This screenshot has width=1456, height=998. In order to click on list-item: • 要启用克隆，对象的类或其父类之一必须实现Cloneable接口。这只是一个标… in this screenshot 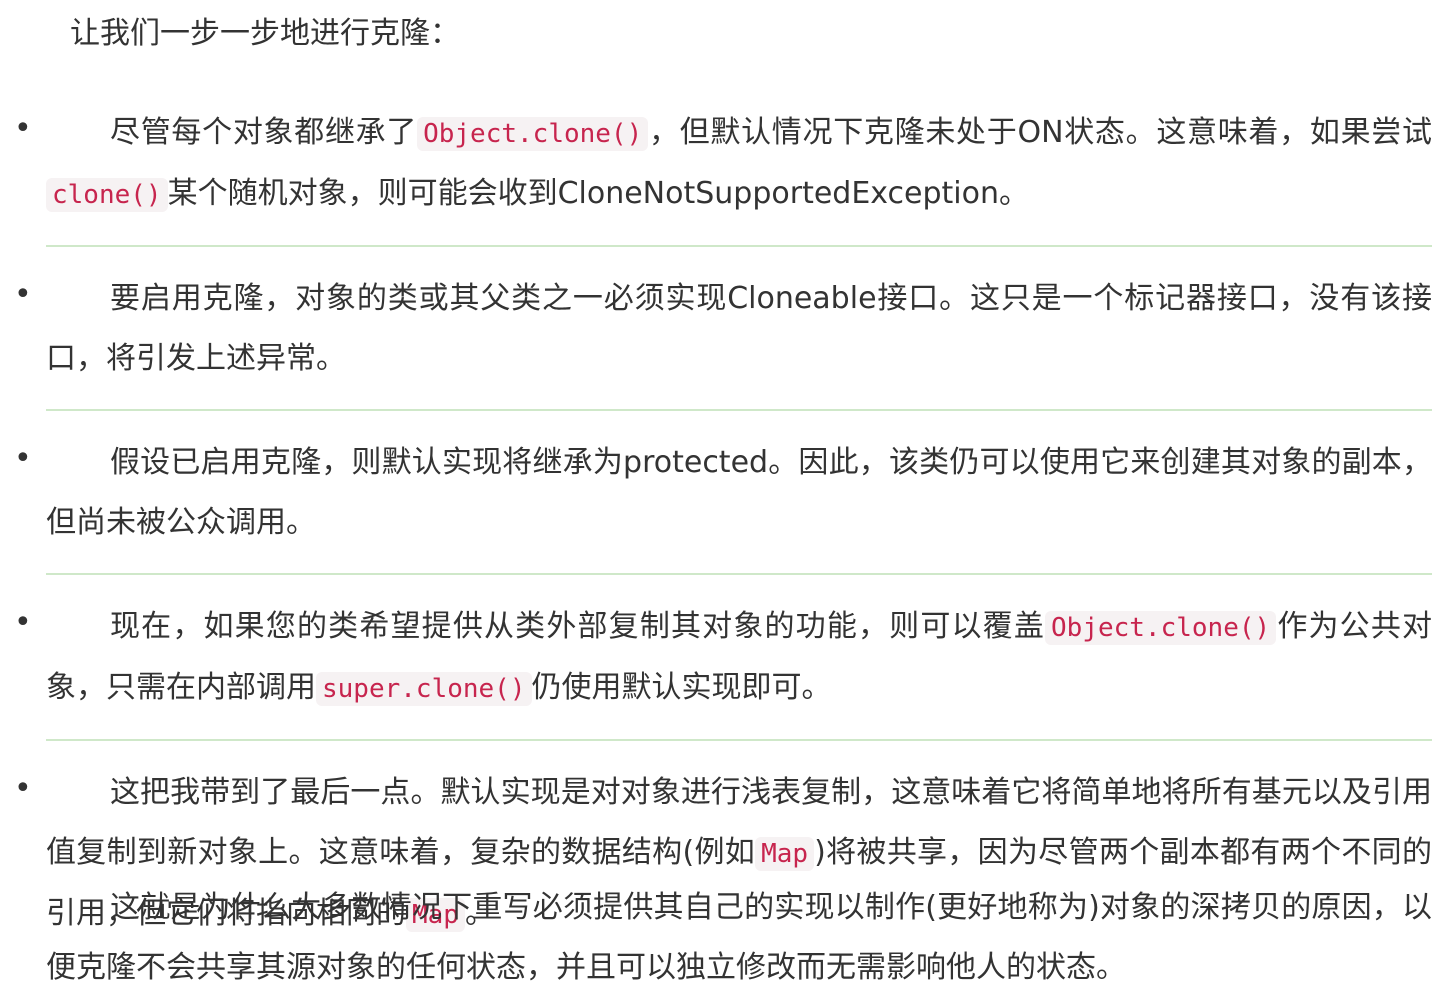, I will do `click(723, 340)`.